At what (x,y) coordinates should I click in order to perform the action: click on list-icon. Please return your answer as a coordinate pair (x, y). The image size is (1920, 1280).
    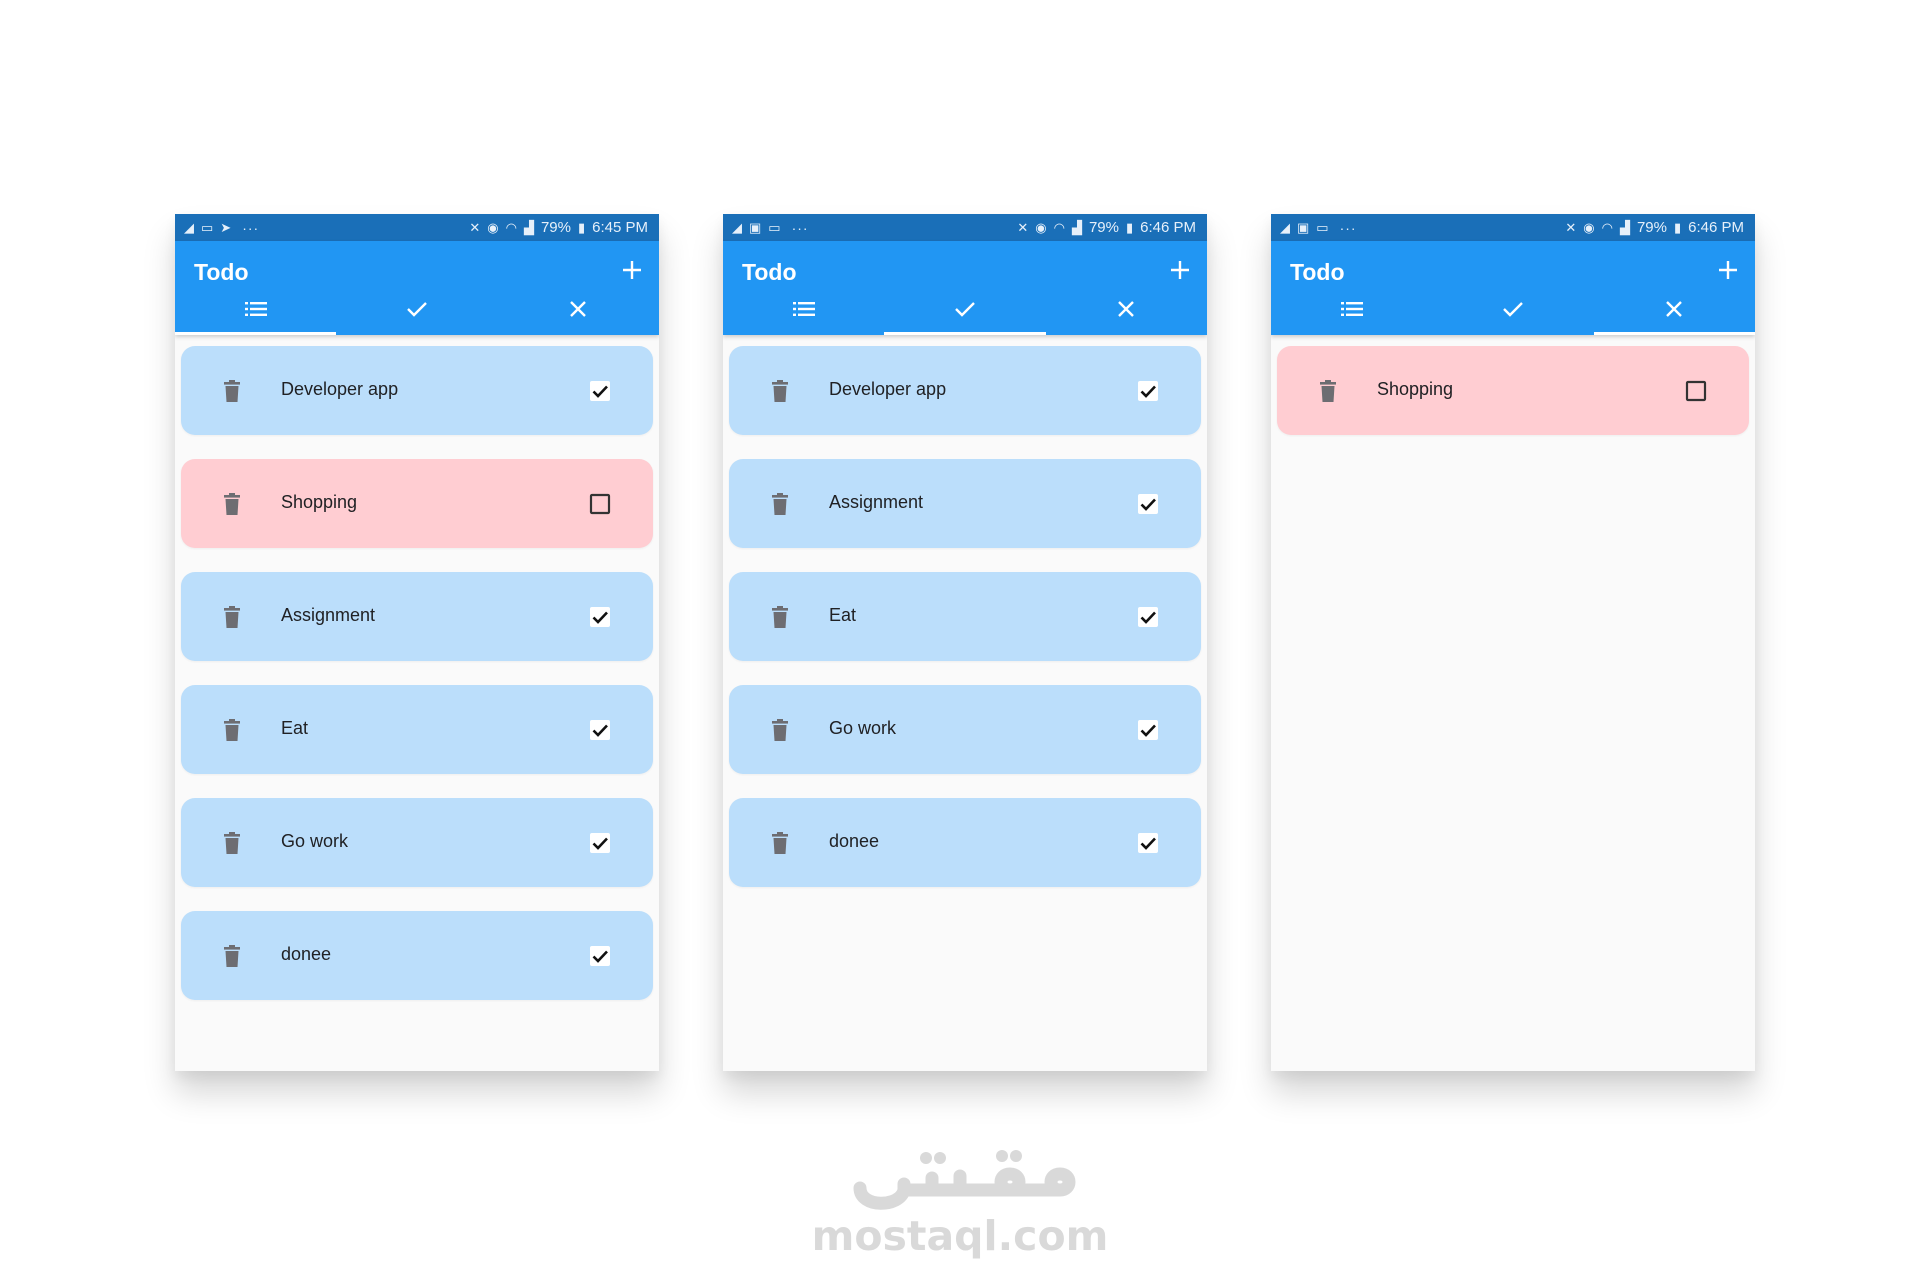
    Looking at the image, I should click on (803, 309).